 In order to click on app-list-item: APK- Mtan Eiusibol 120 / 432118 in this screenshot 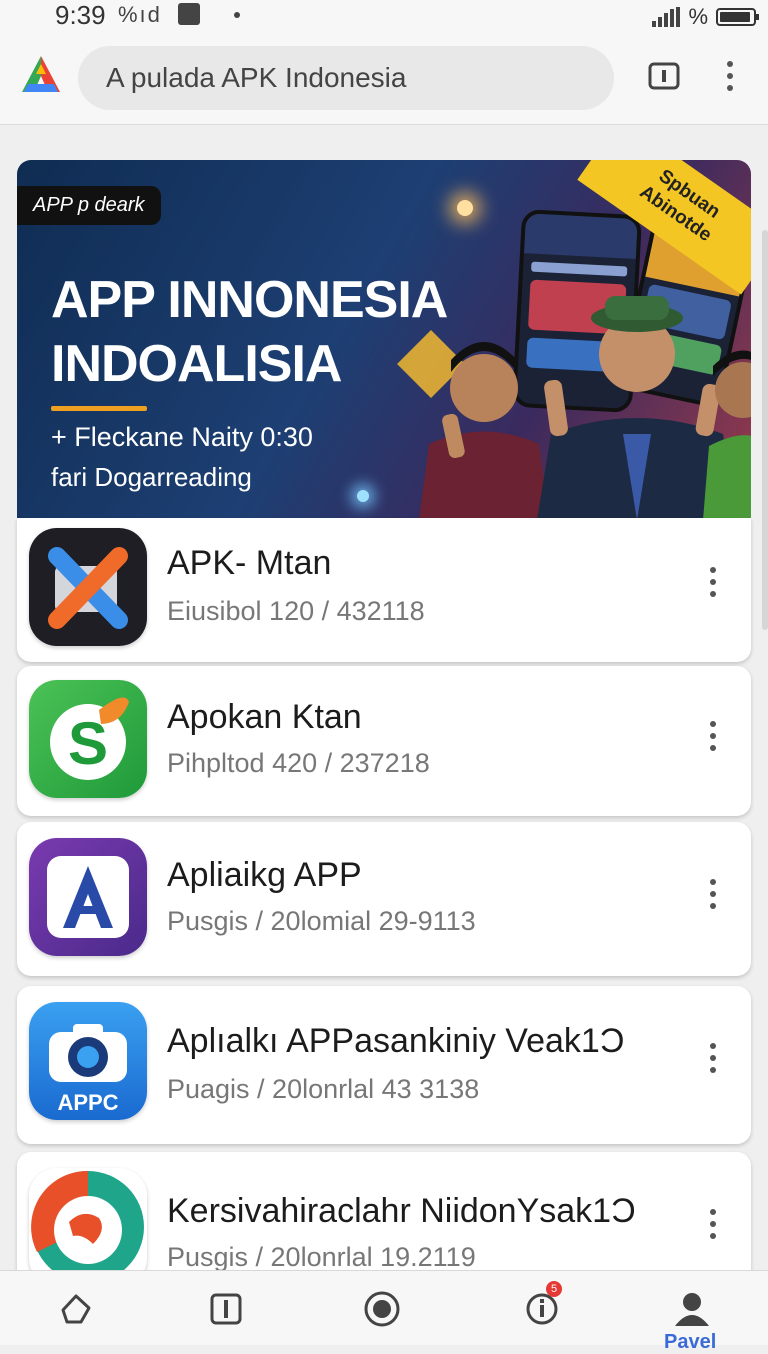, I will do `click(384, 590)`.